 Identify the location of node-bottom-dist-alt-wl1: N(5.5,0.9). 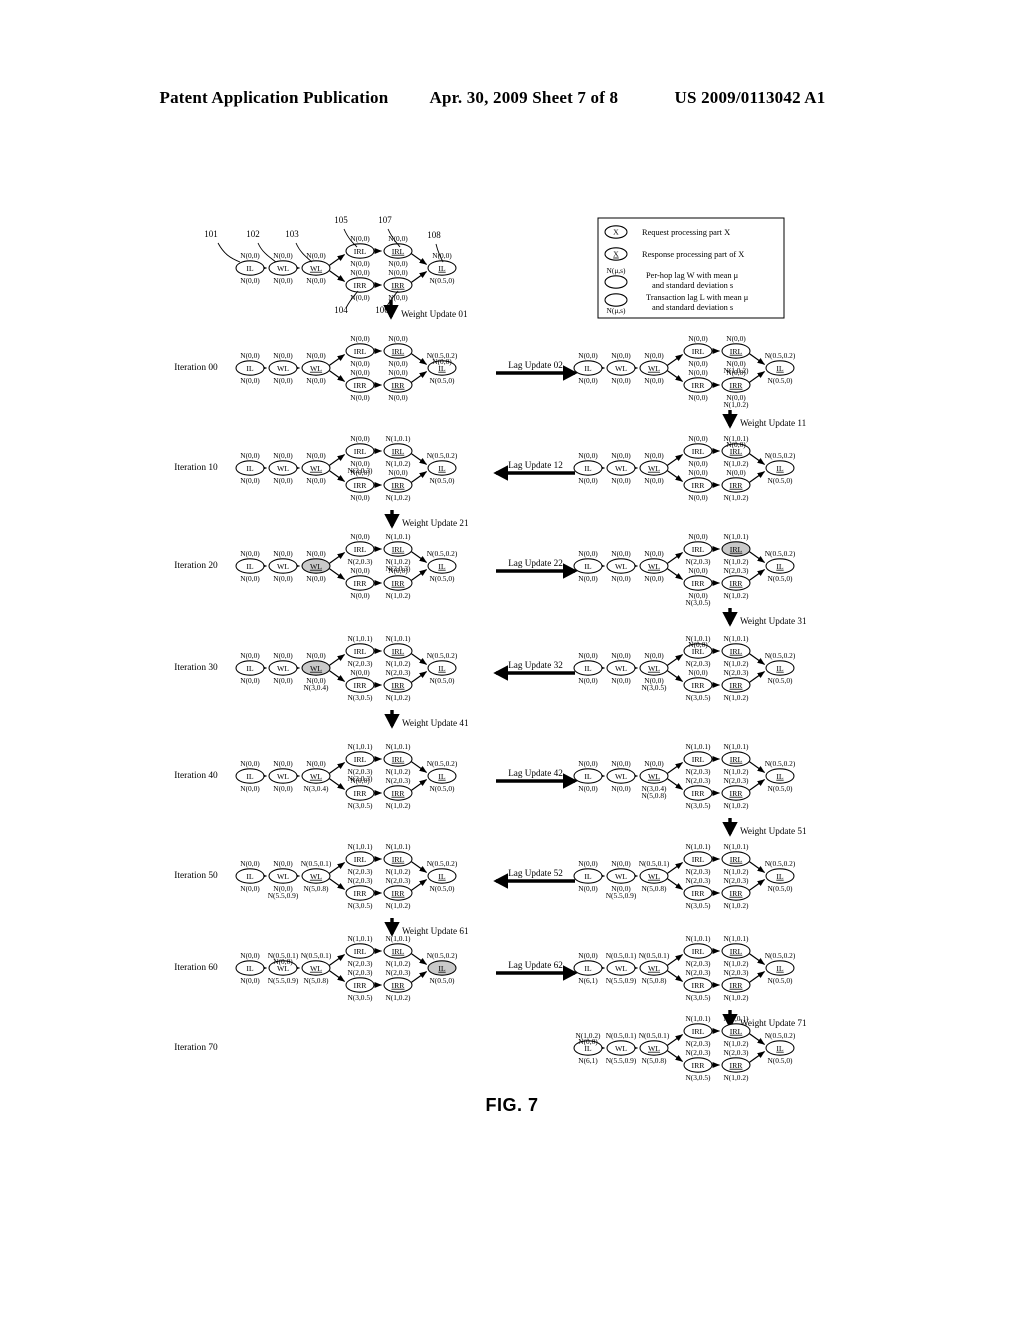
(621, 895).